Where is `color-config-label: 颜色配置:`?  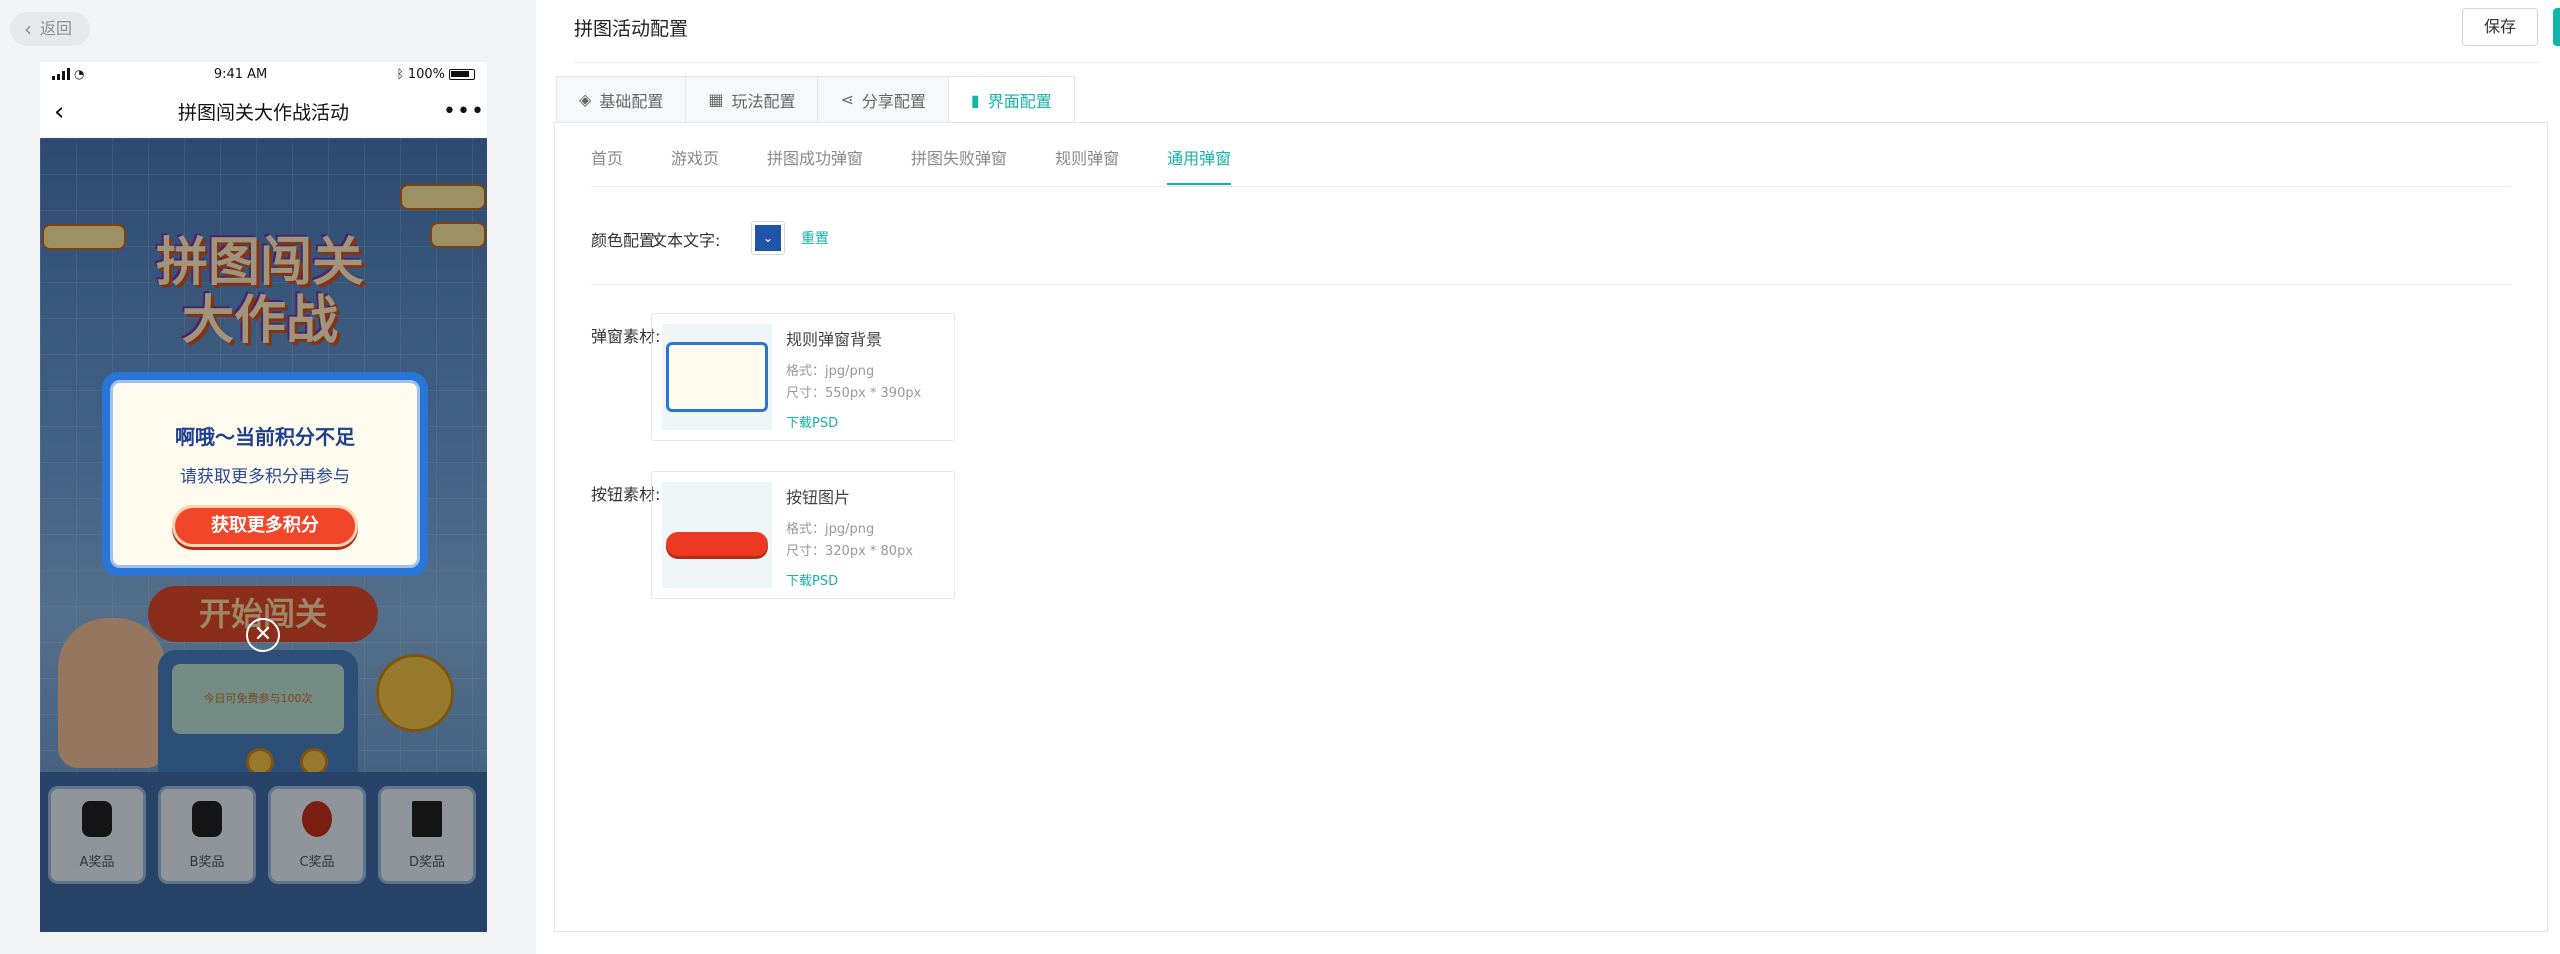
color-config-label: 颜色配置: is located at coordinates (626, 240).